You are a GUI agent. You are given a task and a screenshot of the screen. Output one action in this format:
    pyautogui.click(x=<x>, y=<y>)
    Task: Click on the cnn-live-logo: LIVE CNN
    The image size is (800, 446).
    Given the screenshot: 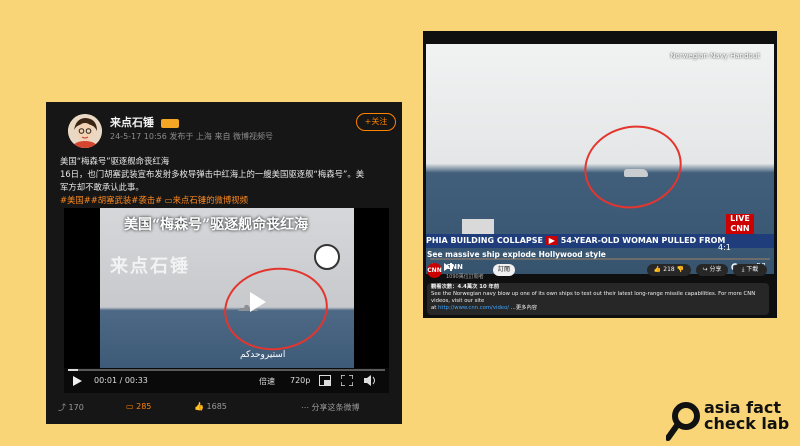 What is the action you would take?
    pyautogui.click(x=740, y=224)
    